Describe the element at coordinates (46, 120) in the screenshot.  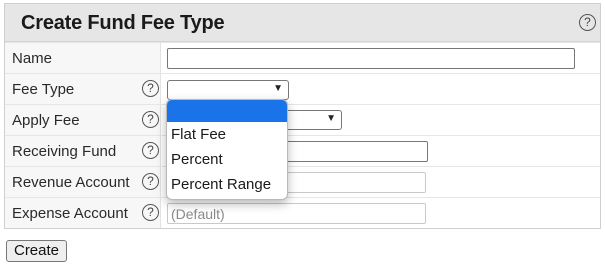
I see `field-label-apply-fee: Apply Fee` at that location.